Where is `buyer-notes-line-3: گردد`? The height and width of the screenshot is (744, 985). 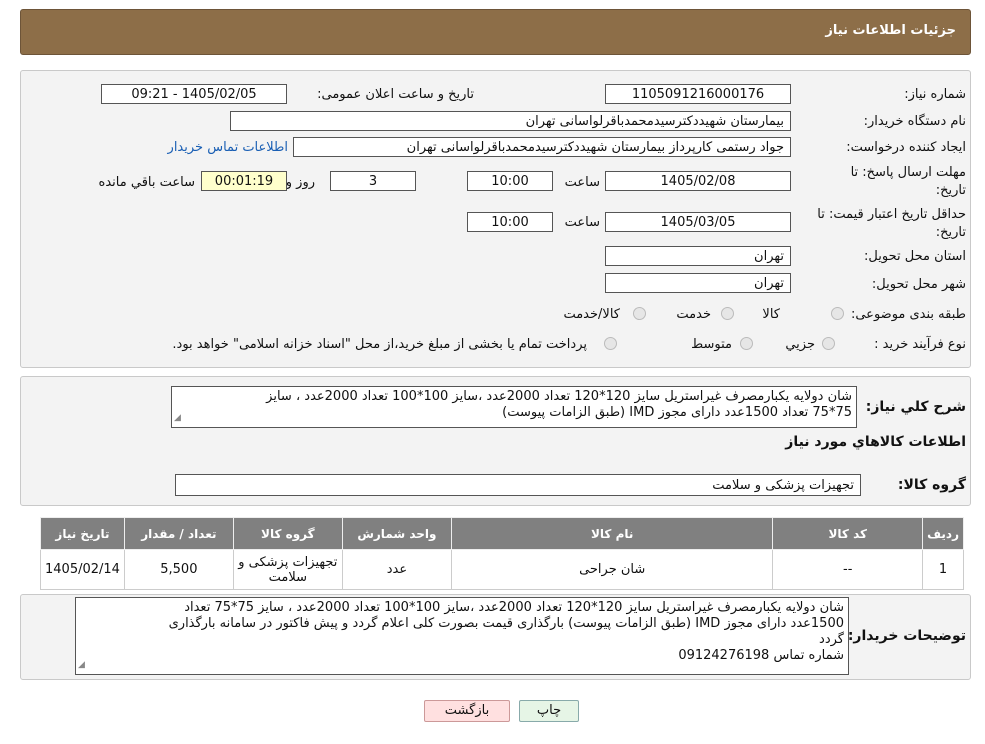
buyer-notes-line-3: گردد is located at coordinates (831, 639).